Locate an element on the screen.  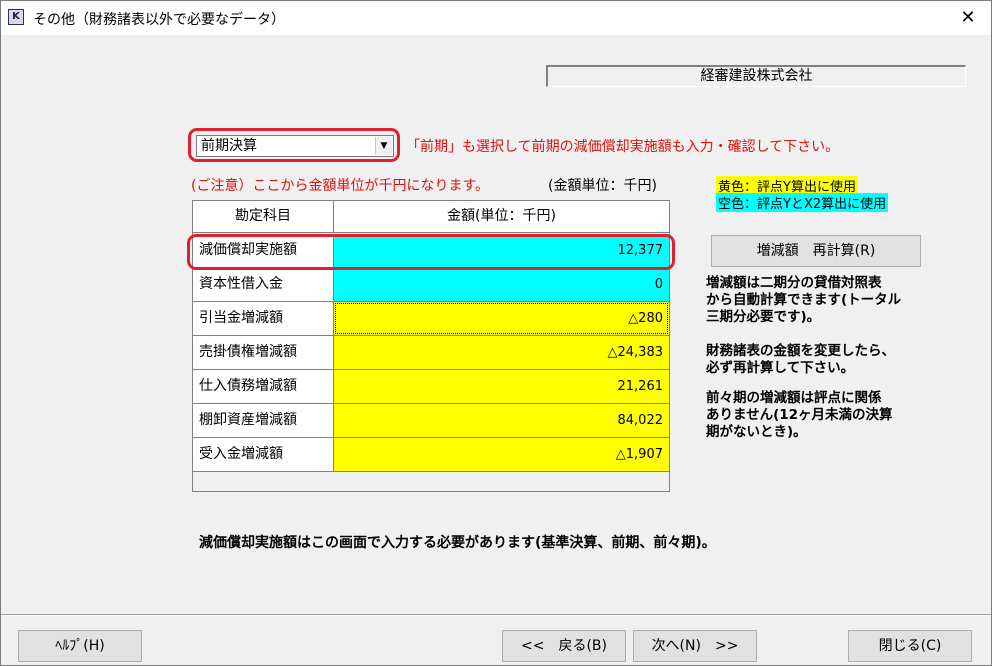
info-line: 前々期の増減額は評点に関係 is located at coordinates (794, 398).